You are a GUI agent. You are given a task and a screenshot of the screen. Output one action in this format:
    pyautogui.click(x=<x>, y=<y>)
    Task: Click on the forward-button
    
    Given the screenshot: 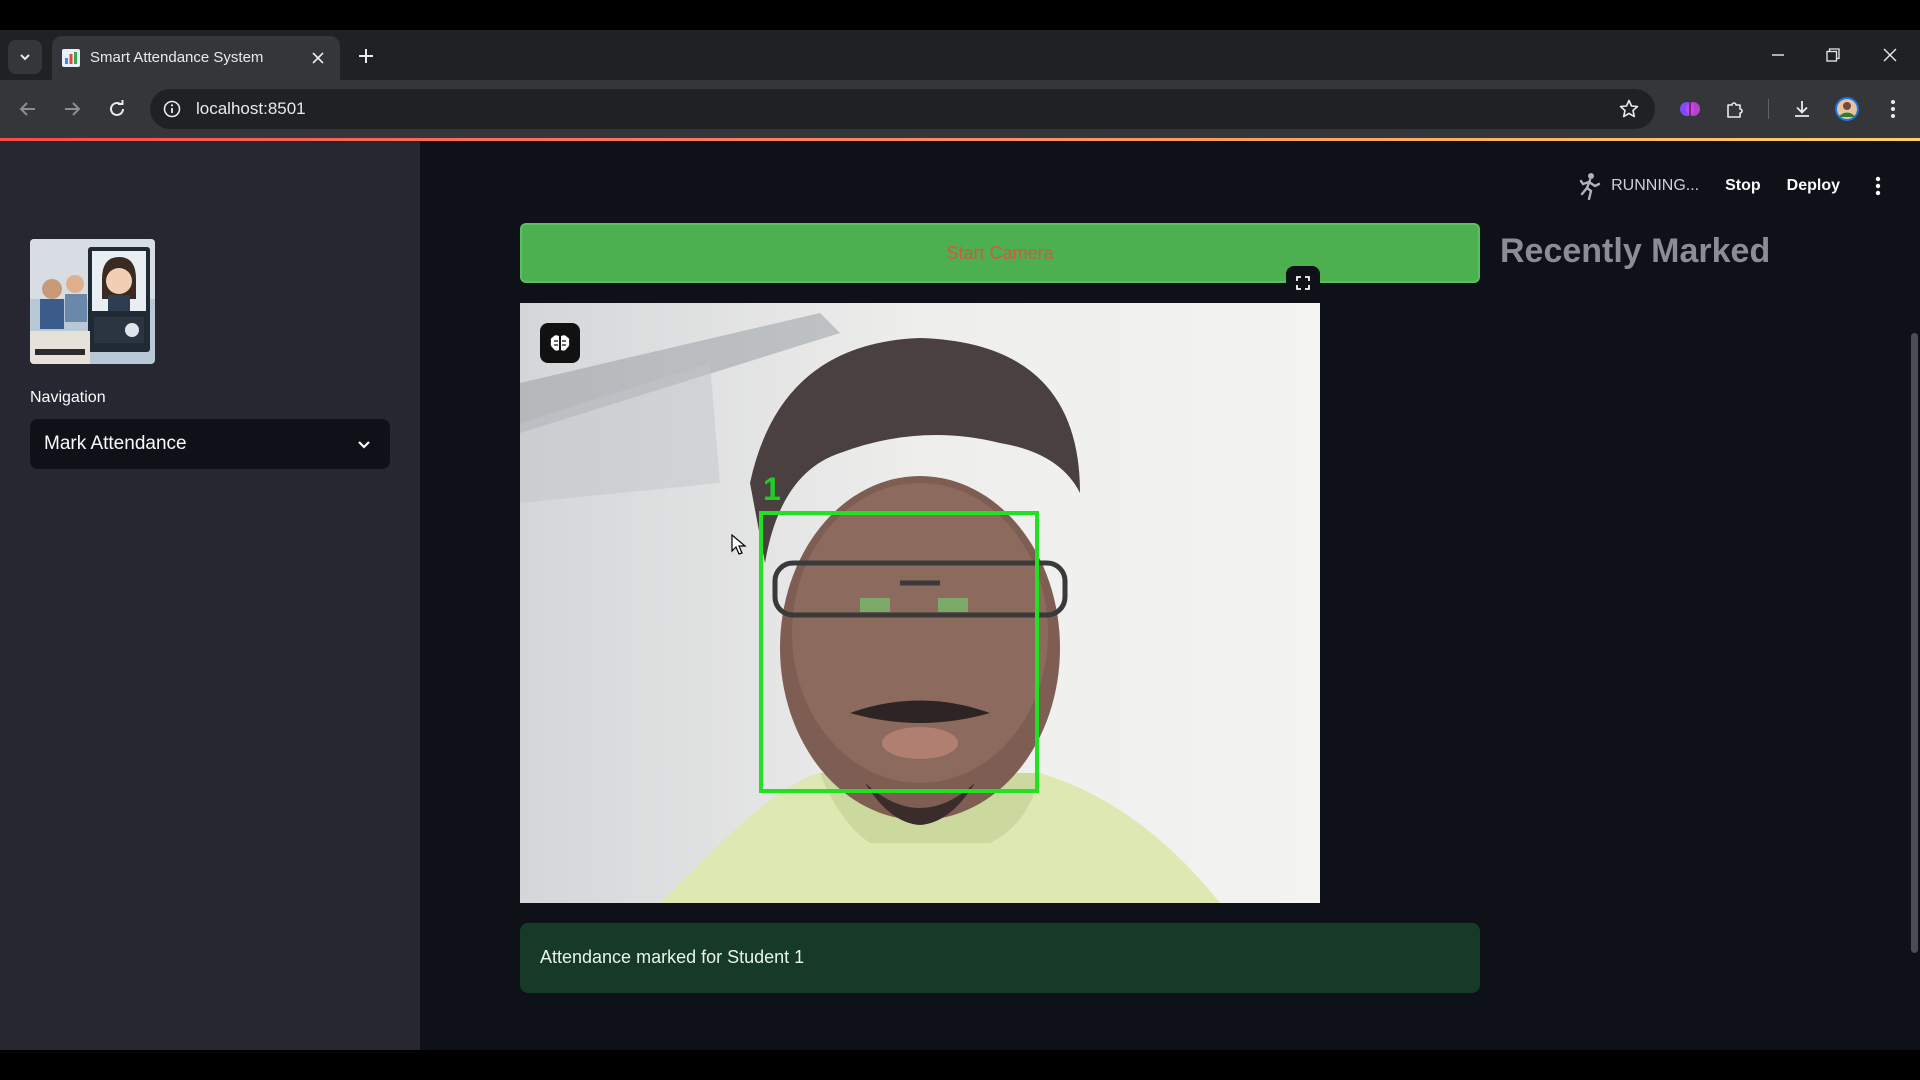 What is the action you would take?
    pyautogui.click(x=72, y=109)
    